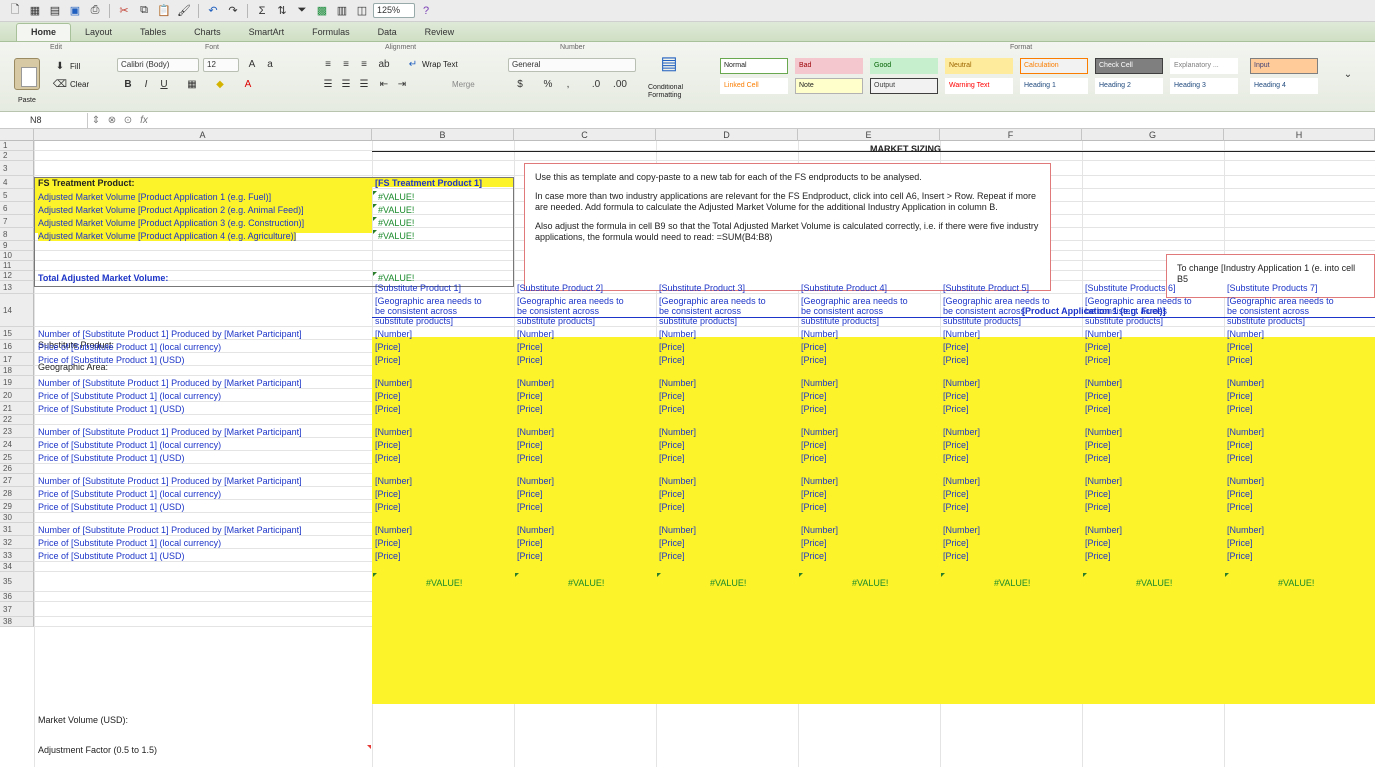 The height and width of the screenshot is (767, 1375). Describe the element at coordinates (17, 529) in the screenshot. I see `row-header: 31` at that location.